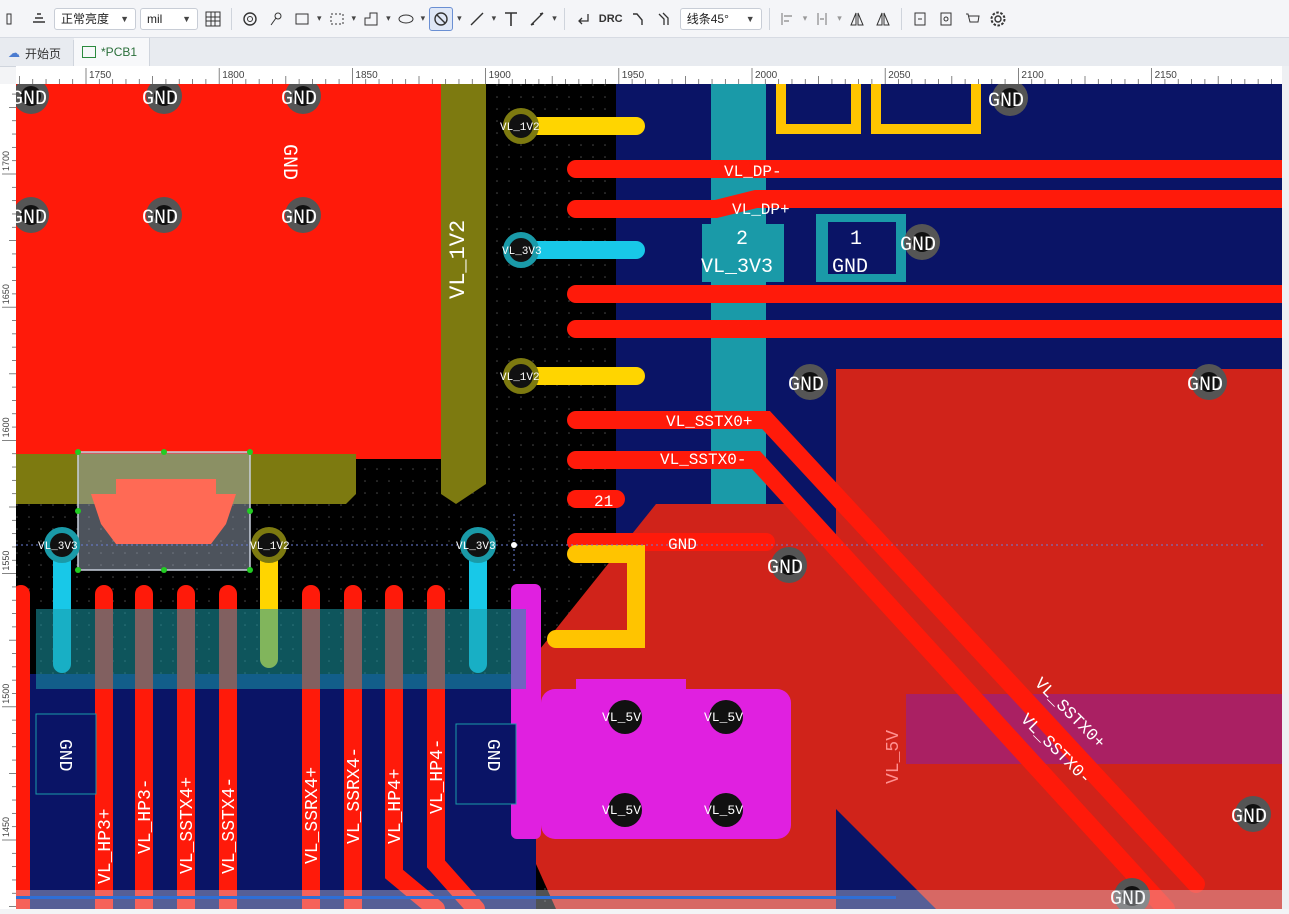  I want to click on align-icon, so click(788, 19).